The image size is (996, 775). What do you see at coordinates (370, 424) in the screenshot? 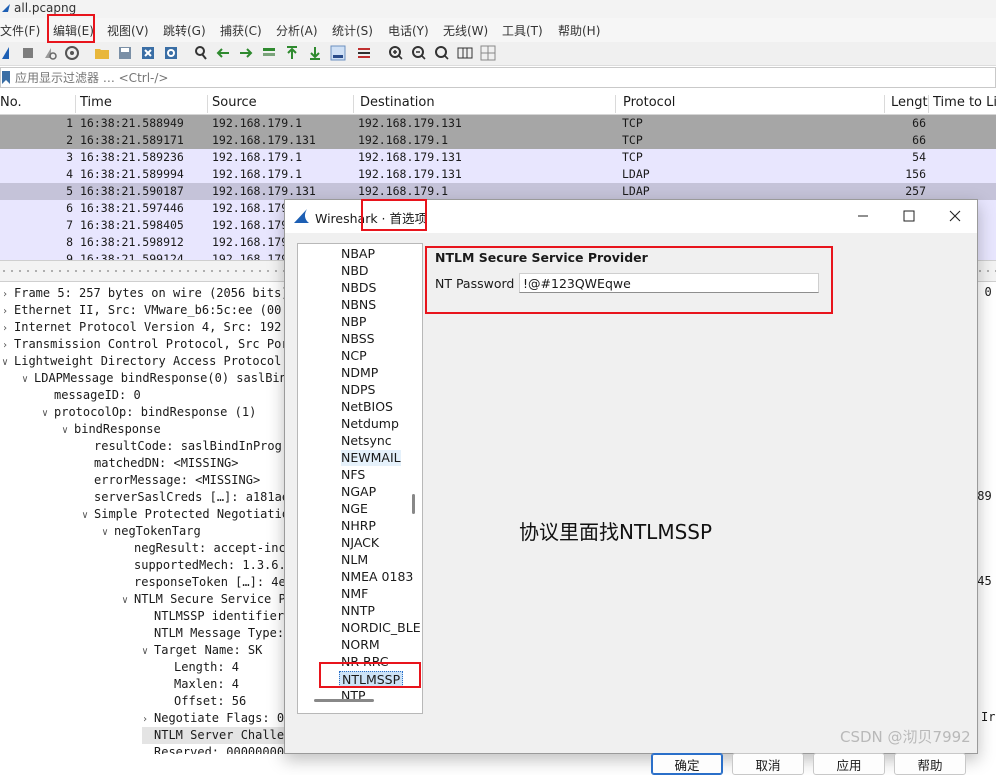
I see `protocol-item: Netdump` at bounding box center [370, 424].